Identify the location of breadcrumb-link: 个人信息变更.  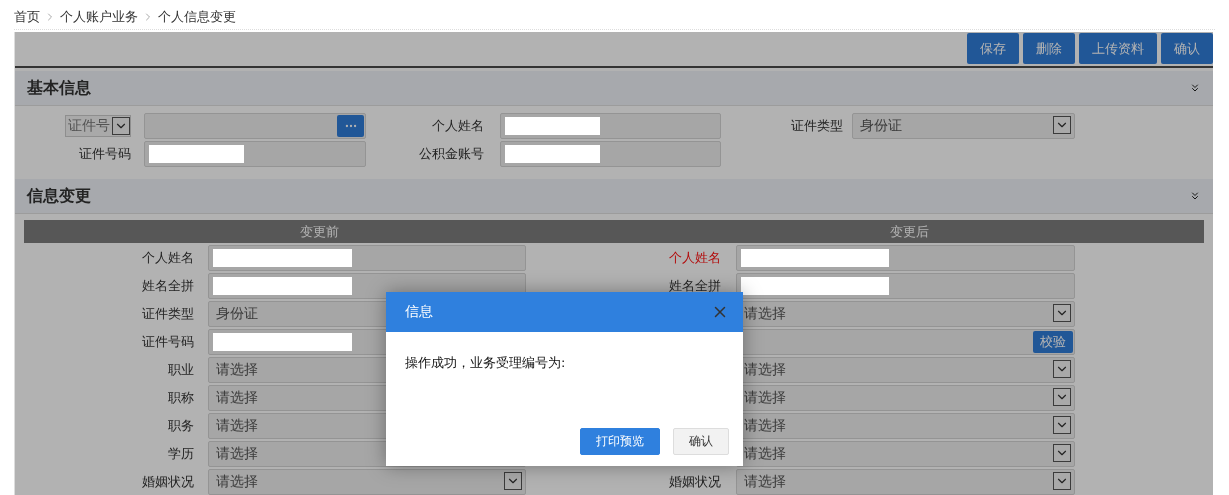
(197, 16).